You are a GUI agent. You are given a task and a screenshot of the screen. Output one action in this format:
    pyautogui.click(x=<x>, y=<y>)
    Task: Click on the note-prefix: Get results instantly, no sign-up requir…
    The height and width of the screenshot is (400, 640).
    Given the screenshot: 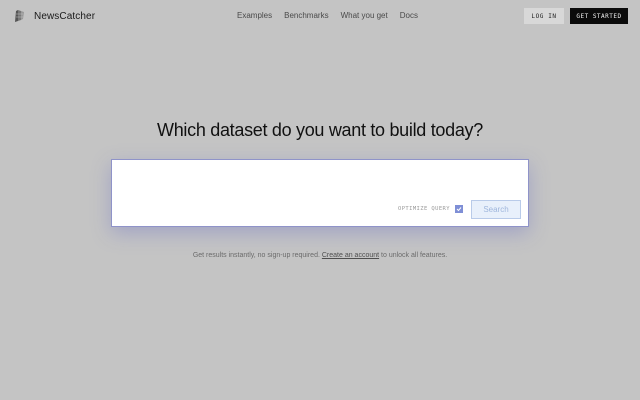 What is the action you would take?
    pyautogui.click(x=256, y=255)
    